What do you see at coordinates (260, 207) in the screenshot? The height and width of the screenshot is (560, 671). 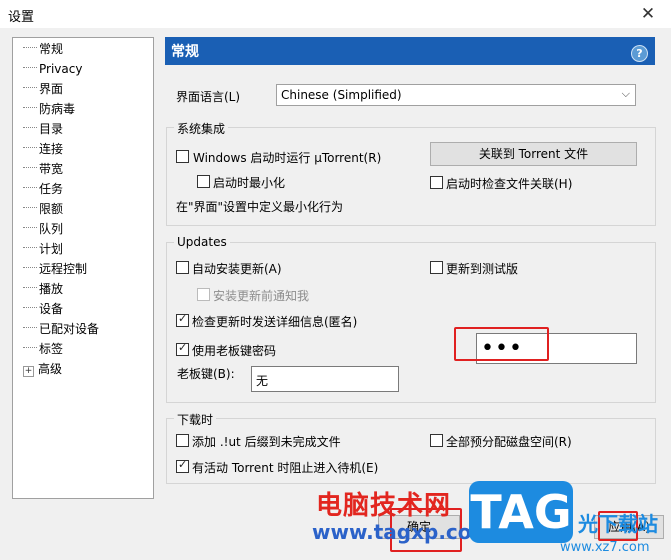 I see `minimize-note: 在"界面"设置中定义最小化行为` at bounding box center [260, 207].